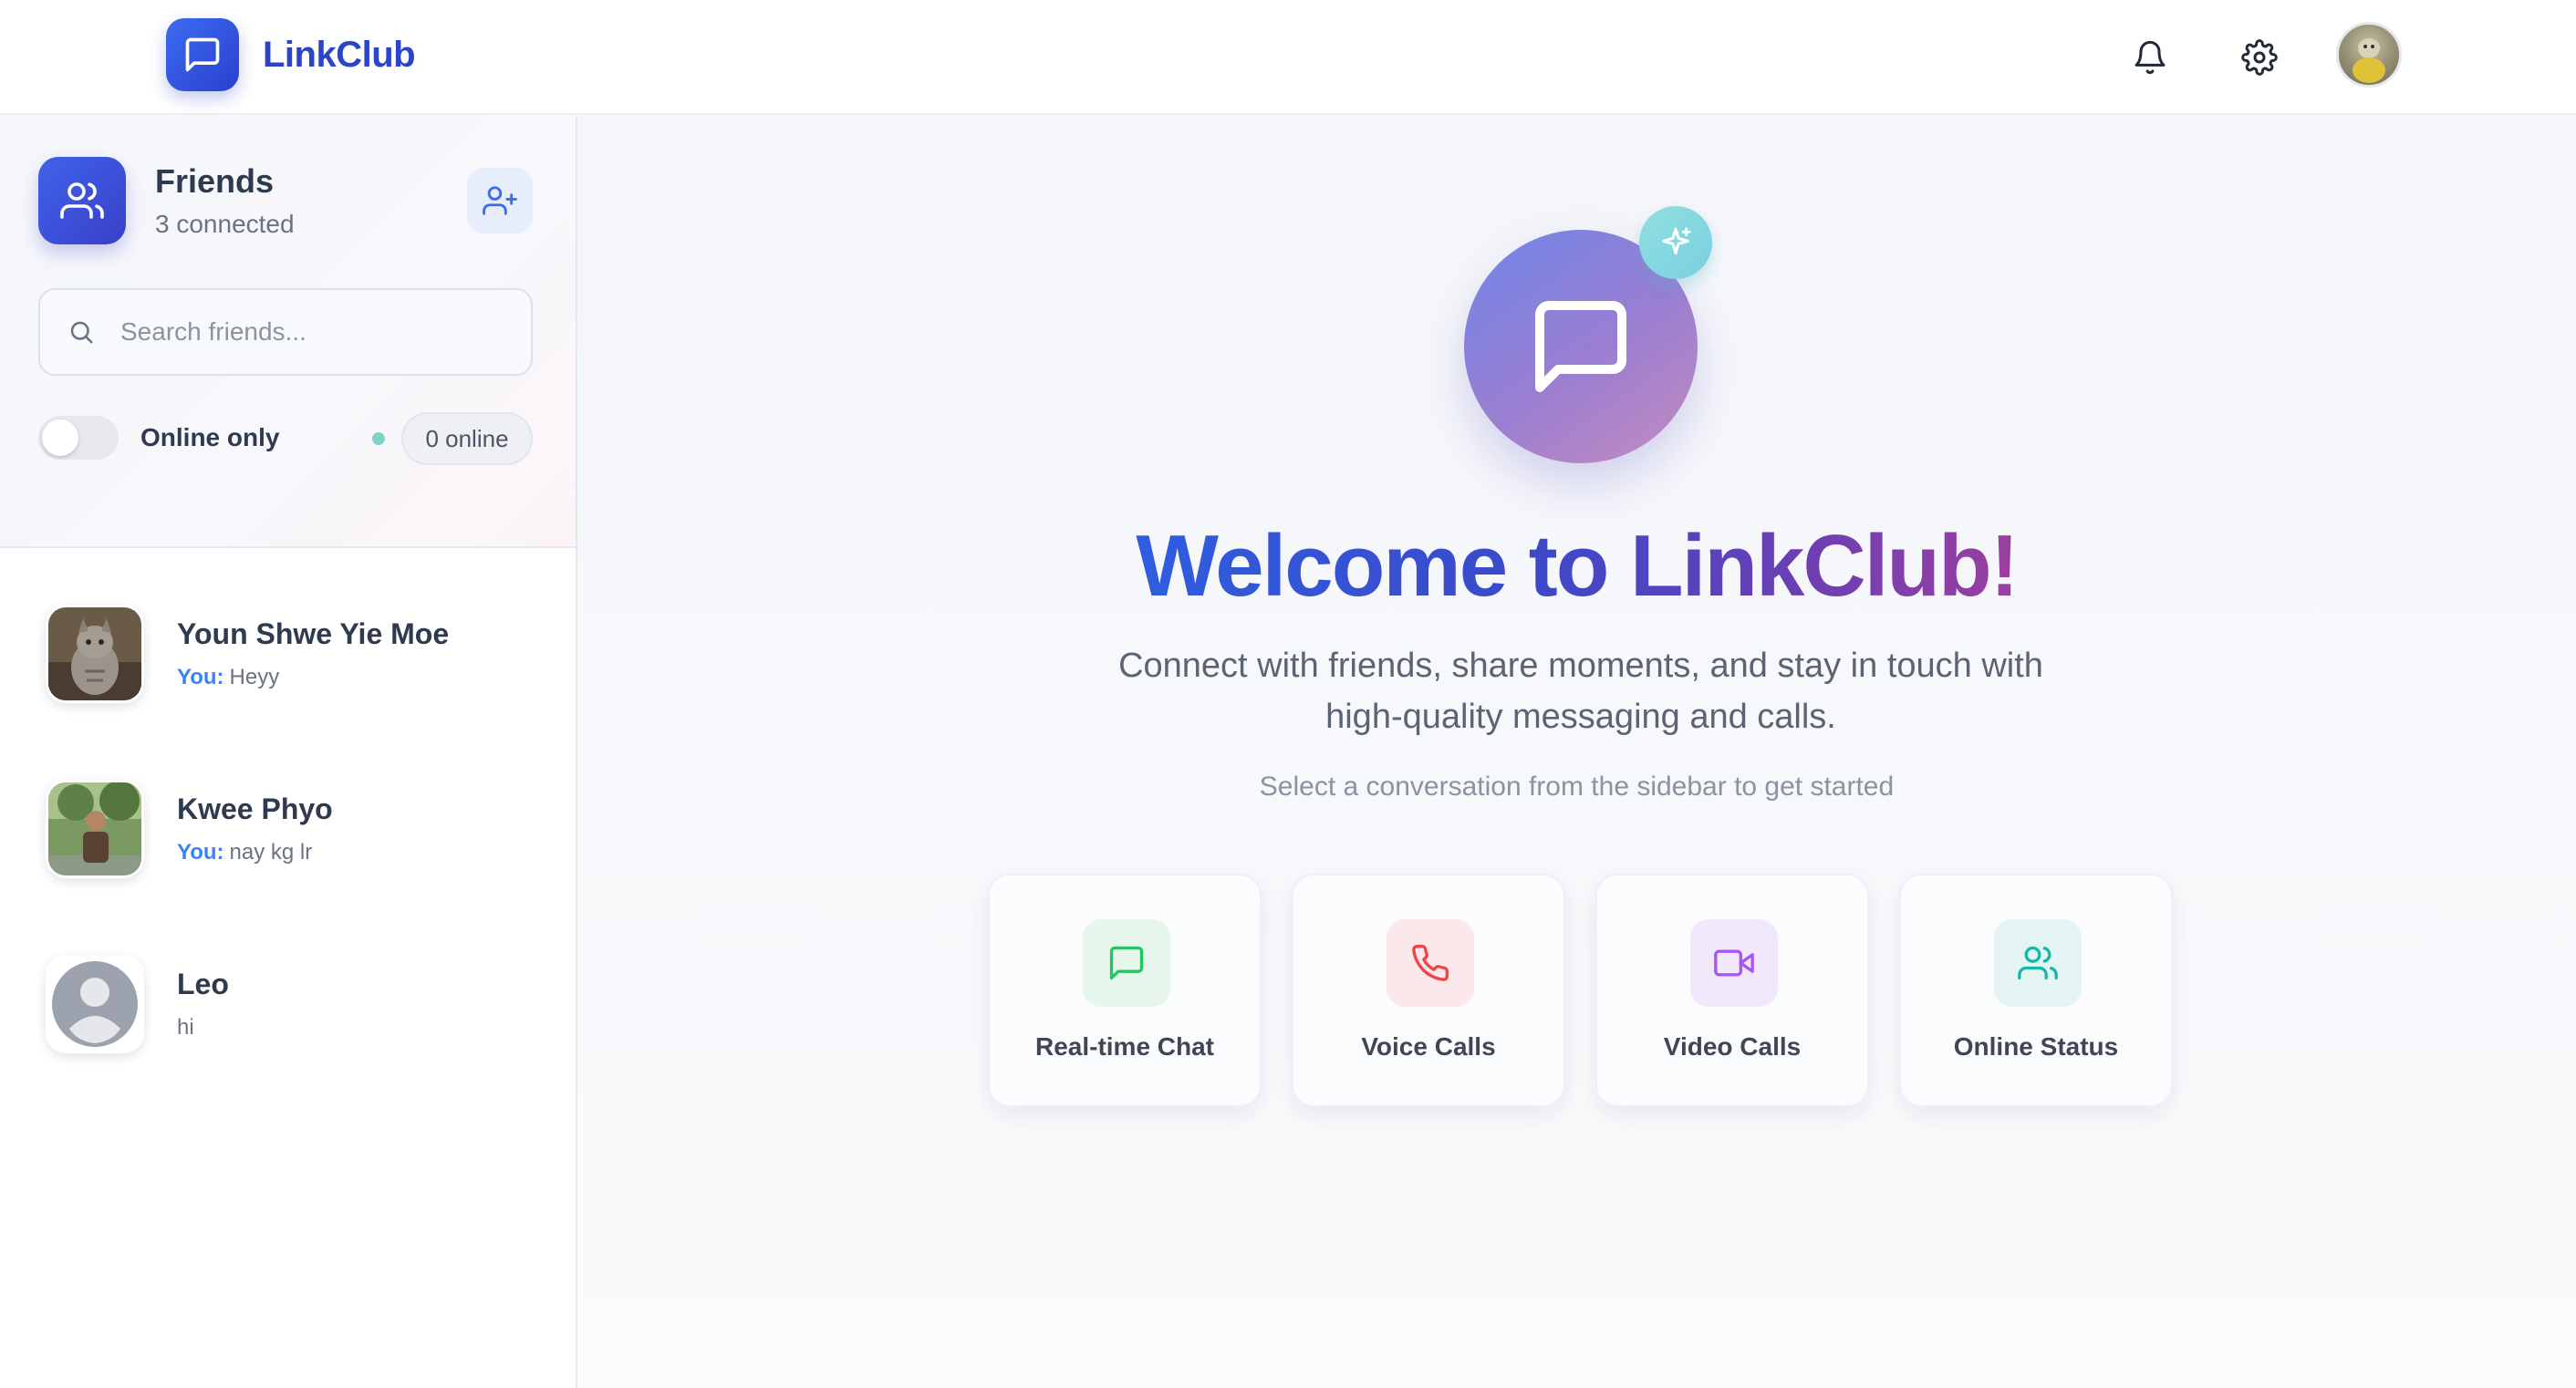  I want to click on user-plus-icon, so click(500, 201).